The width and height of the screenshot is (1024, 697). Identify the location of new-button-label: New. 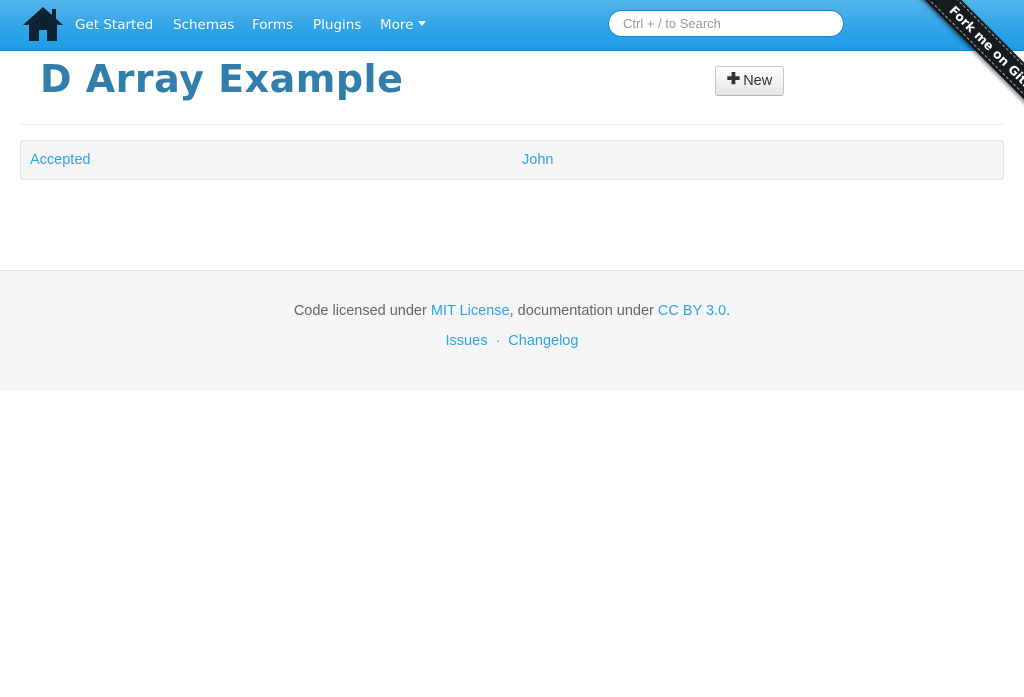
(758, 81).